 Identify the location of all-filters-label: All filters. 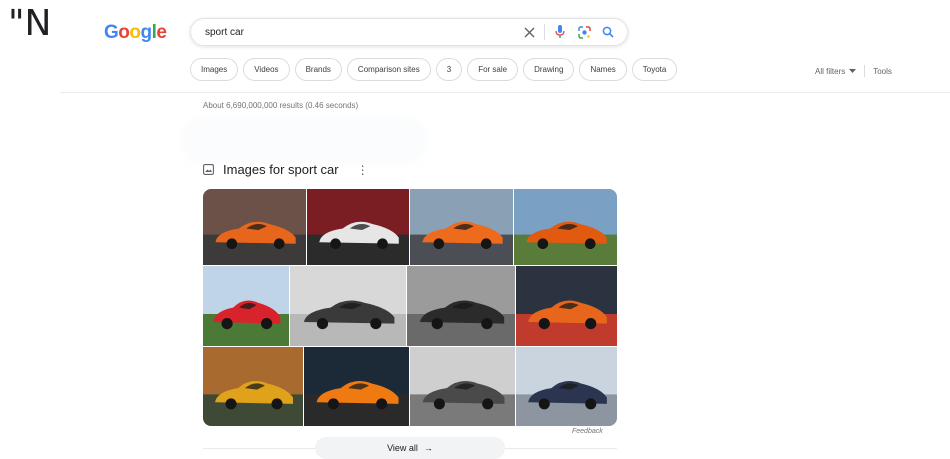
(830, 71).